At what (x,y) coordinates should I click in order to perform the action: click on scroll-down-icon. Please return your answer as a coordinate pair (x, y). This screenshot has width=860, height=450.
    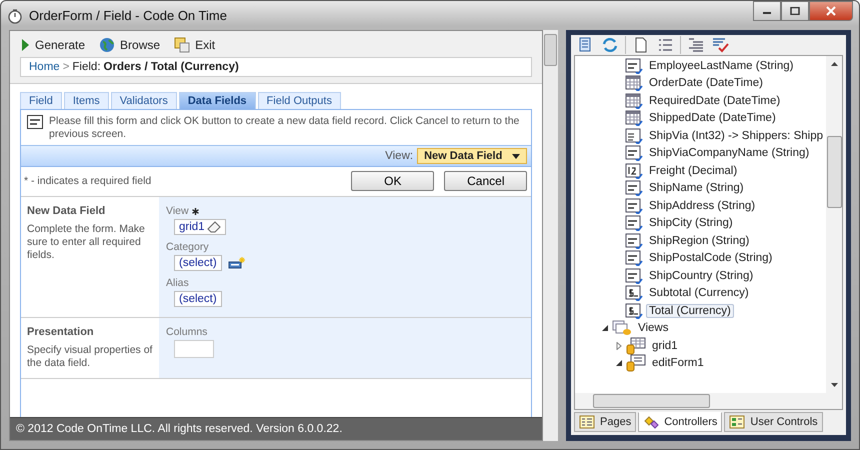
    Looking at the image, I should click on (834, 385).